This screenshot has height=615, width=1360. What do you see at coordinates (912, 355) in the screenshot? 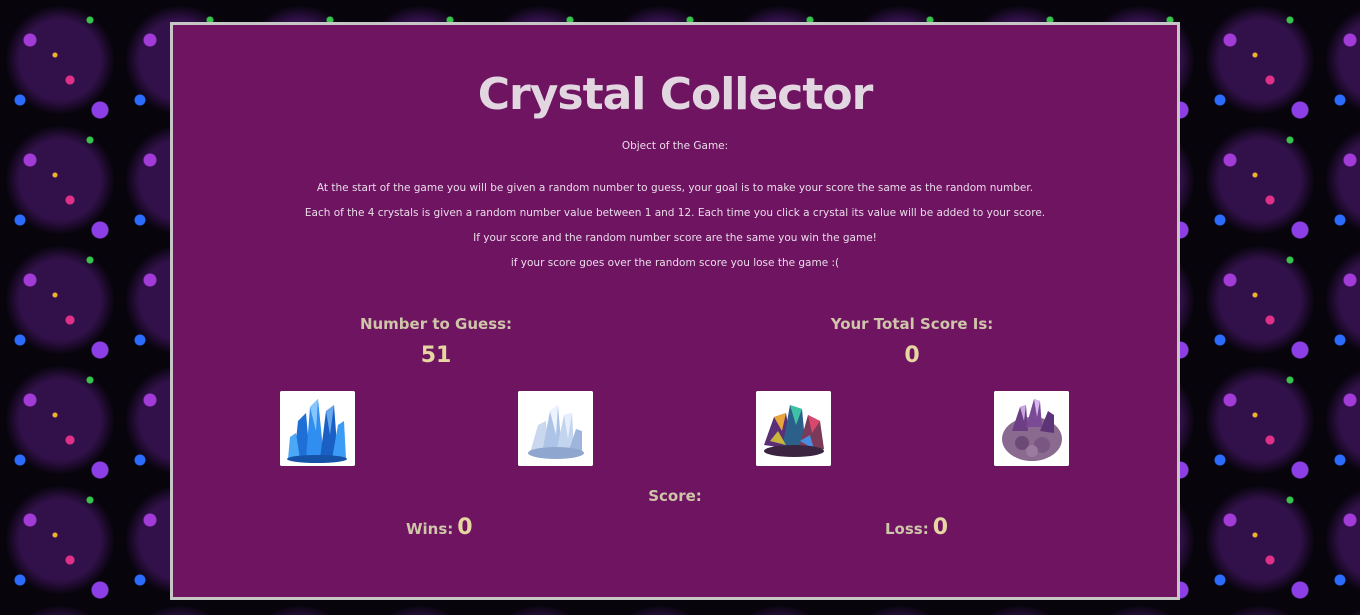
I see `total-score-value: 0` at bounding box center [912, 355].